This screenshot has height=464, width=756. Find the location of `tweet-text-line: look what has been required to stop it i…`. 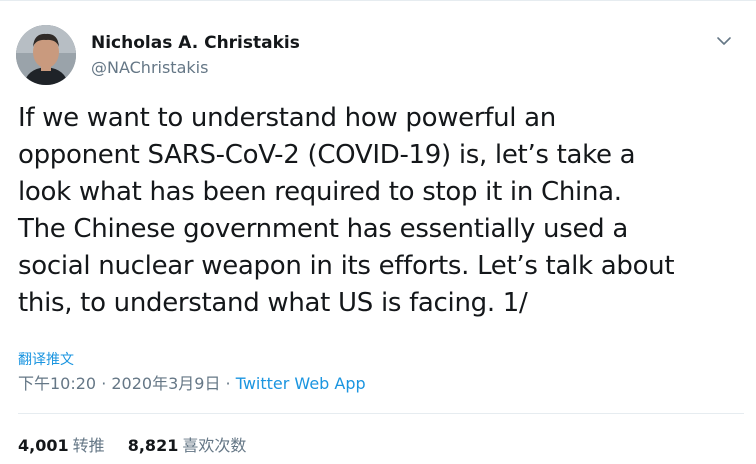

tweet-text-line: look what has been required to stop it i… is located at coordinates (320, 192).